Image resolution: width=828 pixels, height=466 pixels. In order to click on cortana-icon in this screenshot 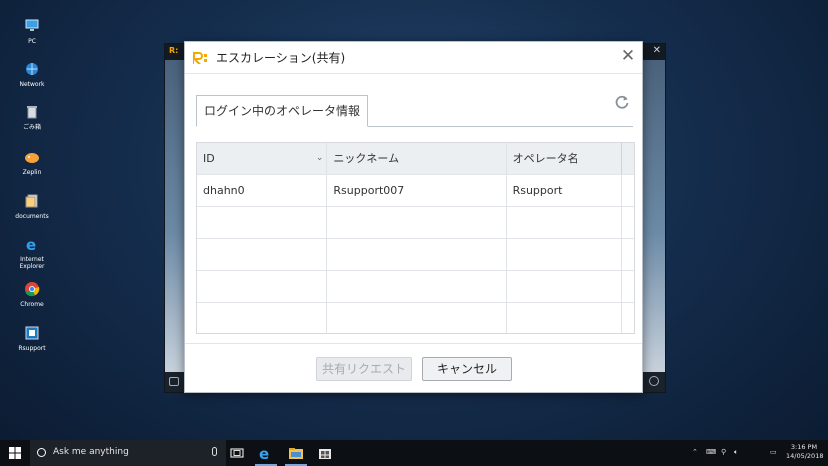, I will do `click(41, 452)`.